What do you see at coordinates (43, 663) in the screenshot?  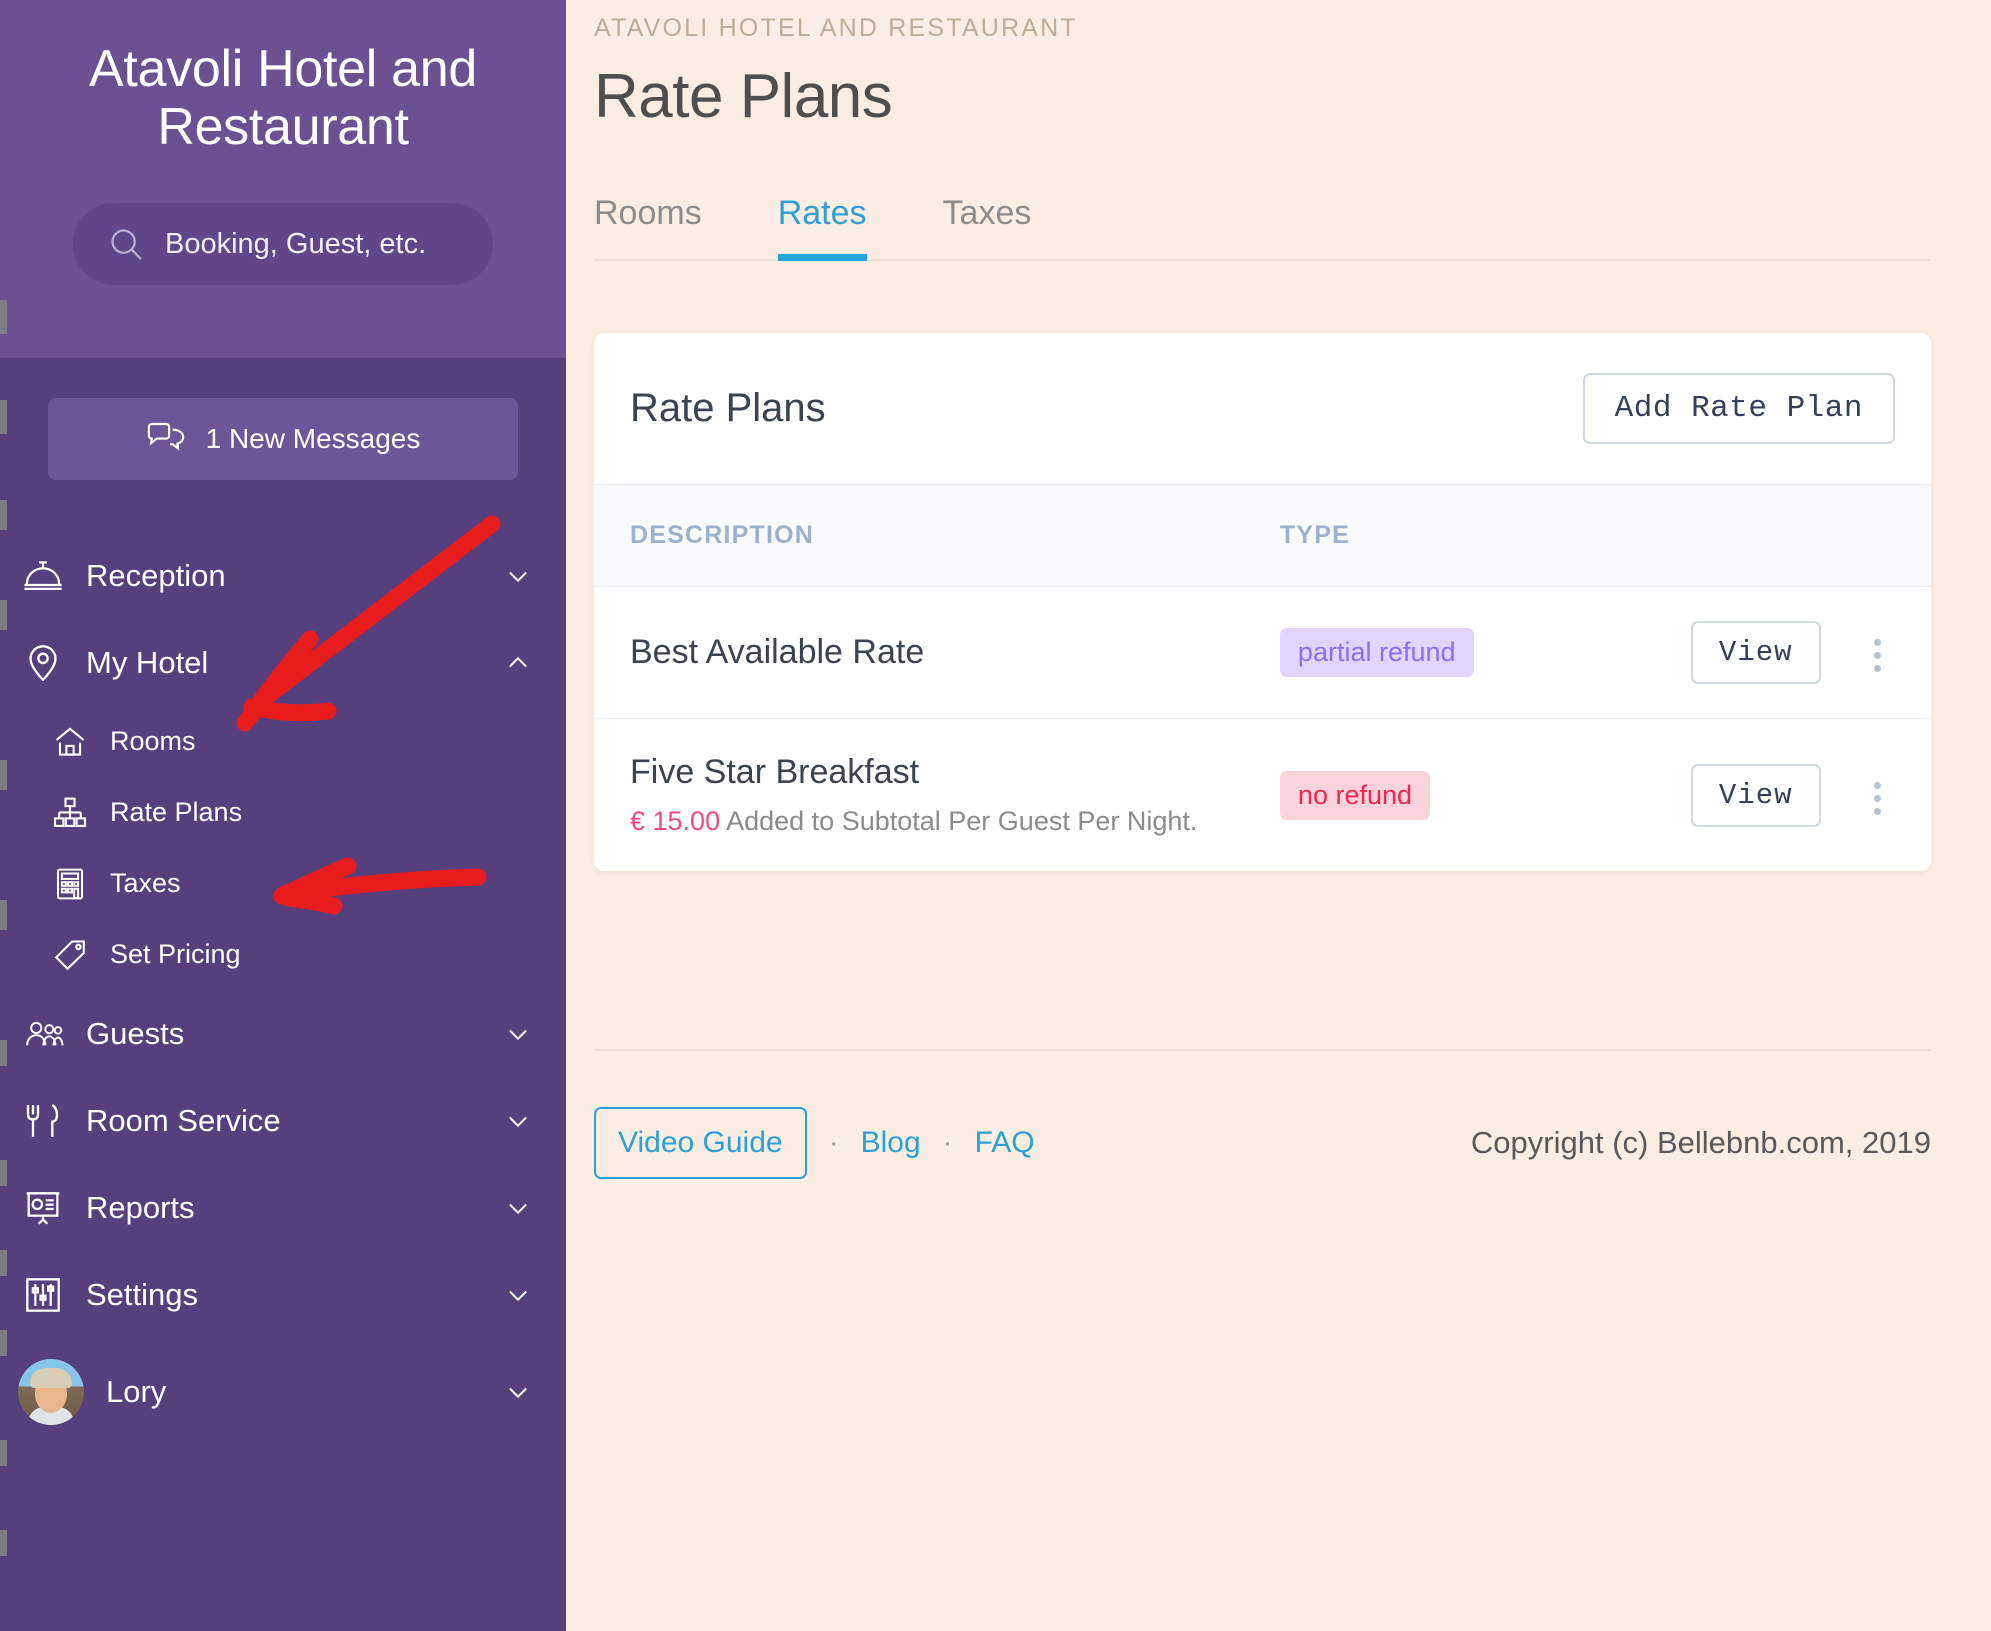 I see `map-pin-icon` at bounding box center [43, 663].